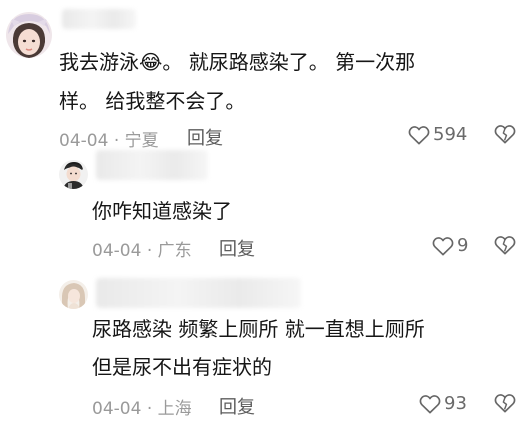  I want to click on reply-text: 尿路感染 频繁上厕所 就一直想上厕所, so click(258, 329).